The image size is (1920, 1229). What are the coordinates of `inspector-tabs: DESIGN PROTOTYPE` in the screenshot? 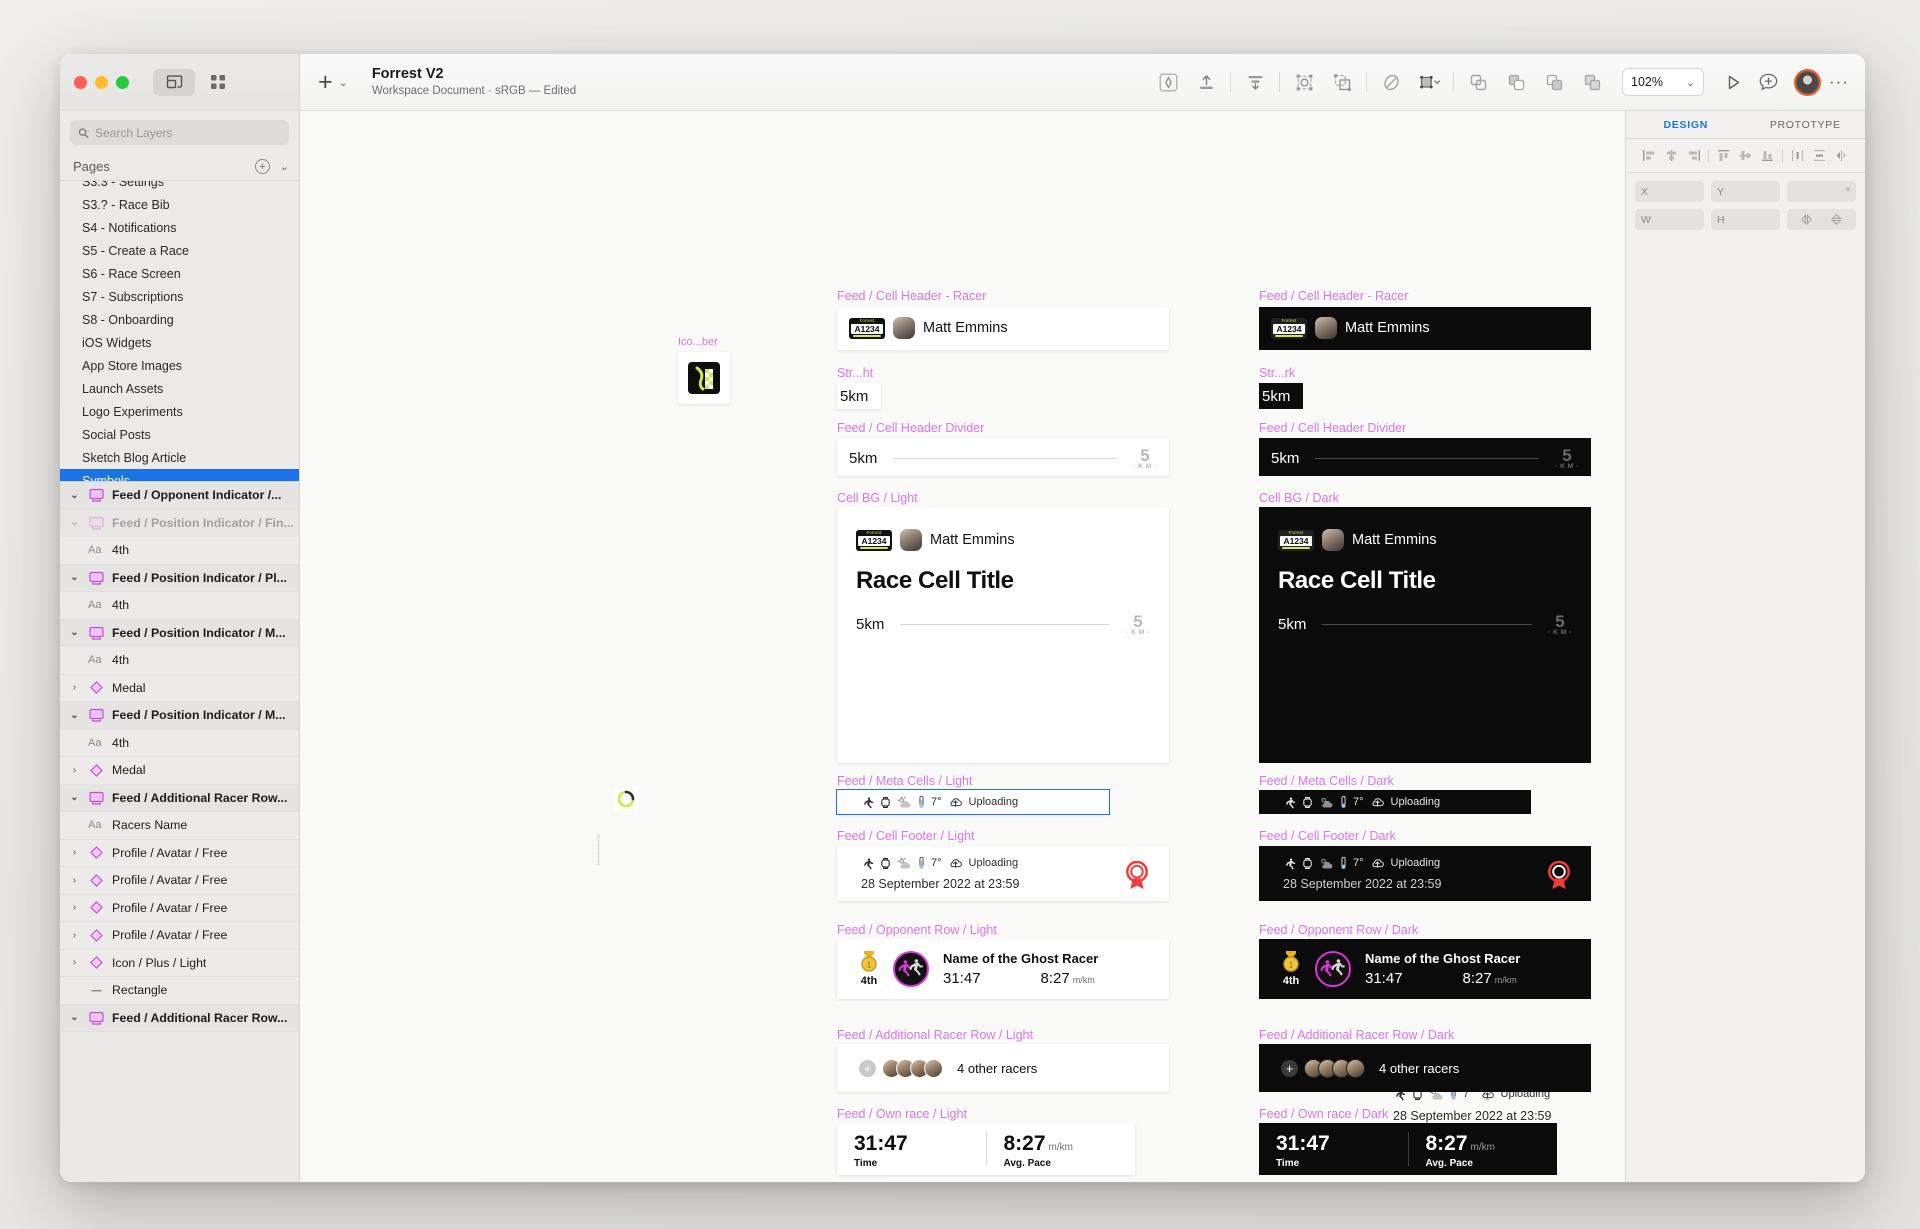 It's located at (1745, 125).